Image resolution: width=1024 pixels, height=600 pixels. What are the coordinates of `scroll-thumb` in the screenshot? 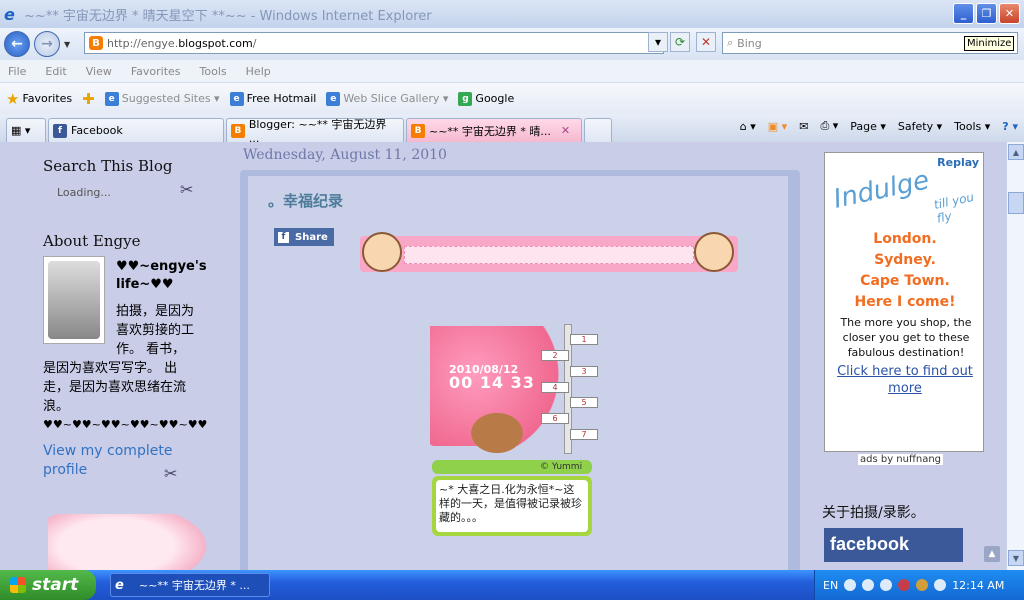 It's located at (1016, 203).